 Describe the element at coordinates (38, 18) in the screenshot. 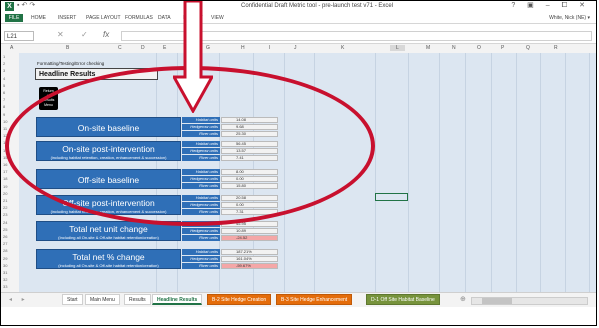

I see `tab-home: HOME` at that location.